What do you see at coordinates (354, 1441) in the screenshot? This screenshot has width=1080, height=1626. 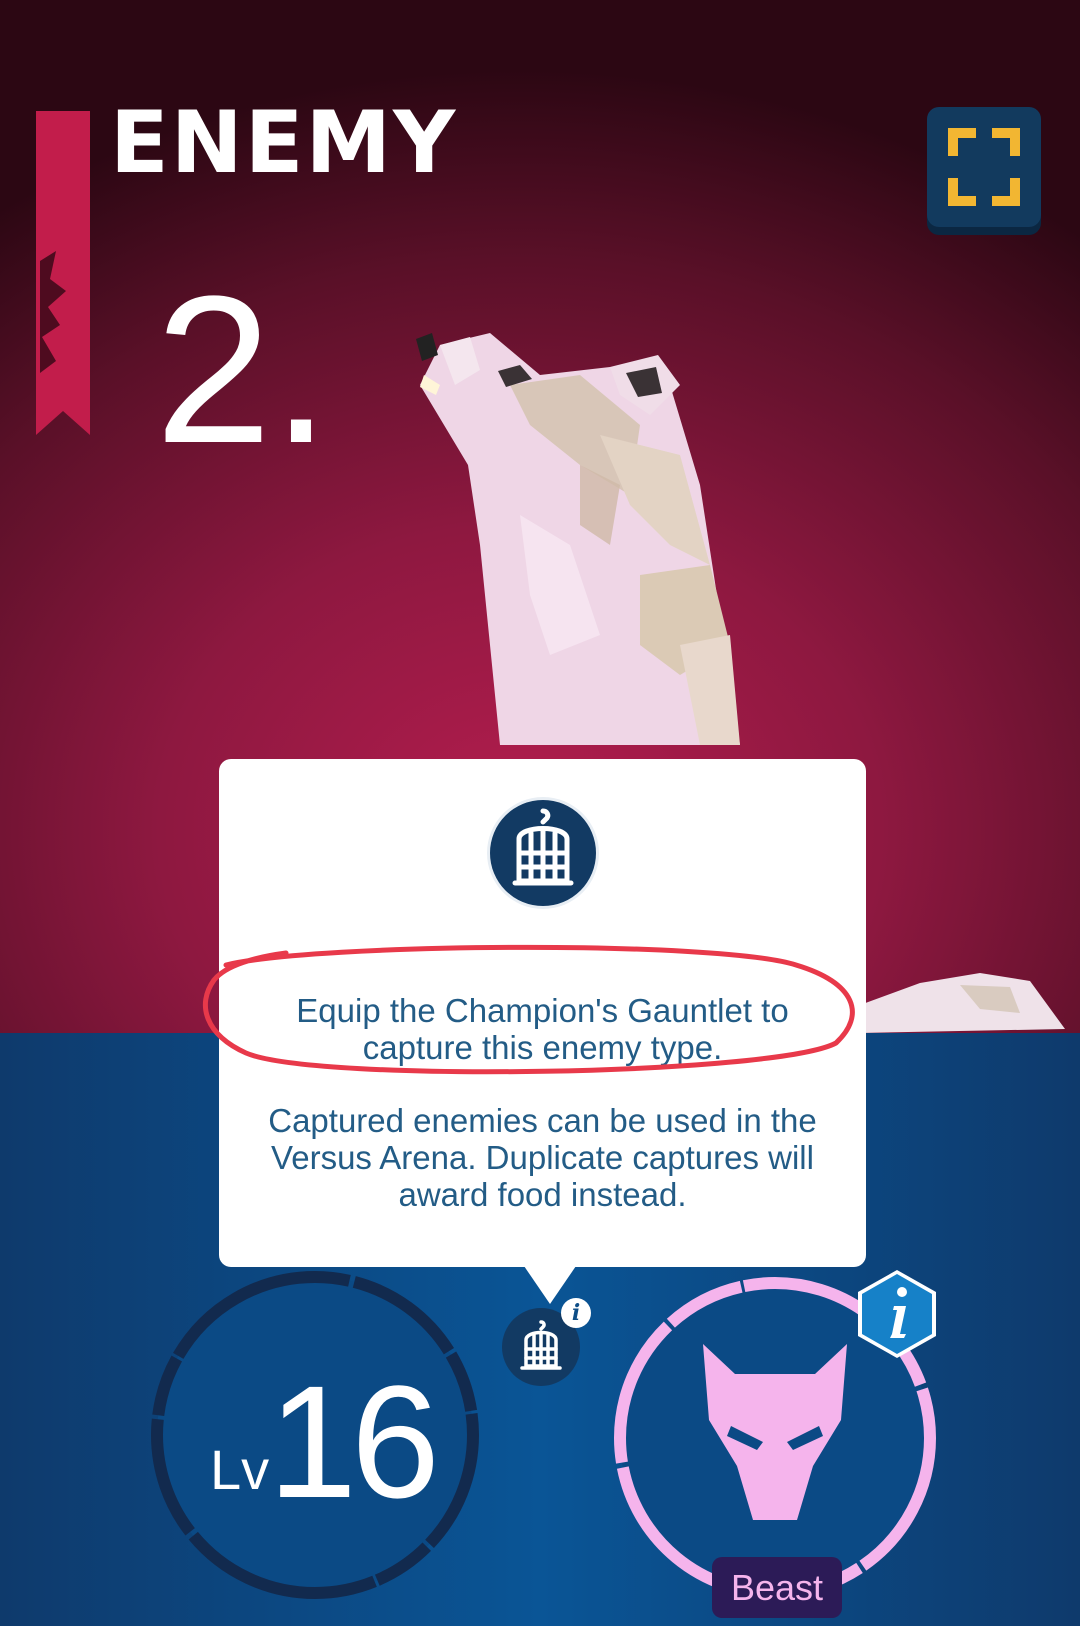 I see `level-value: 16` at bounding box center [354, 1441].